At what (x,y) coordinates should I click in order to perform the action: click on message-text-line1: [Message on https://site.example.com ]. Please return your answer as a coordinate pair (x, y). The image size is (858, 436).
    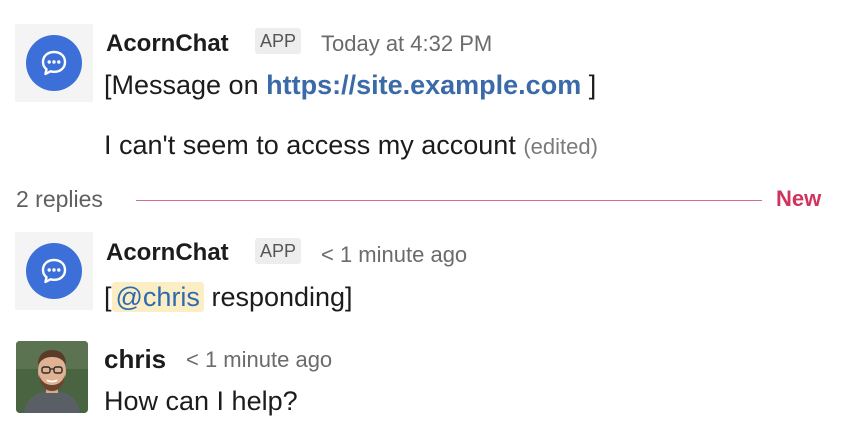
    Looking at the image, I should click on (350, 85).